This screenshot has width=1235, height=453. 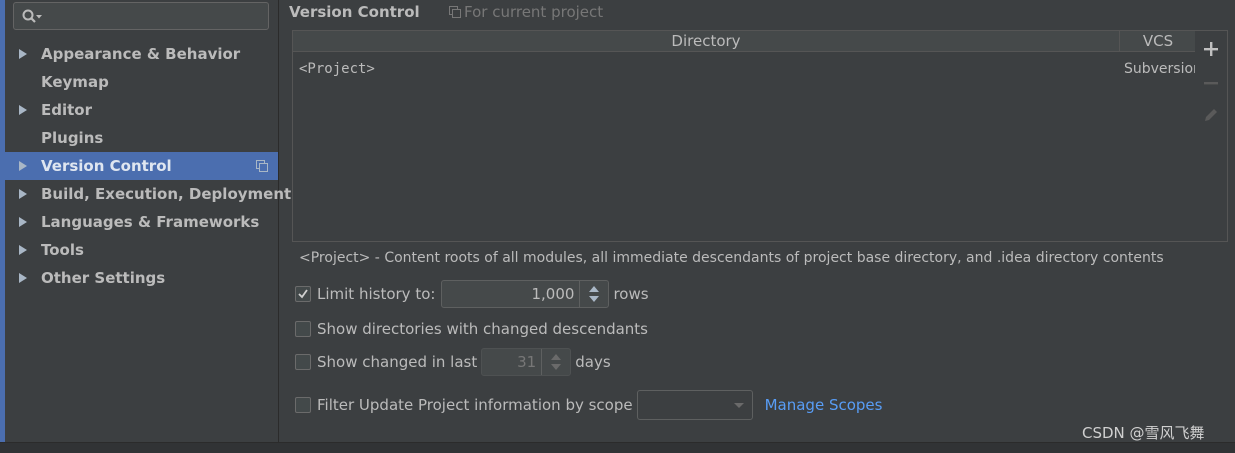 What do you see at coordinates (32, 16) in the screenshot?
I see `search-icon` at bounding box center [32, 16].